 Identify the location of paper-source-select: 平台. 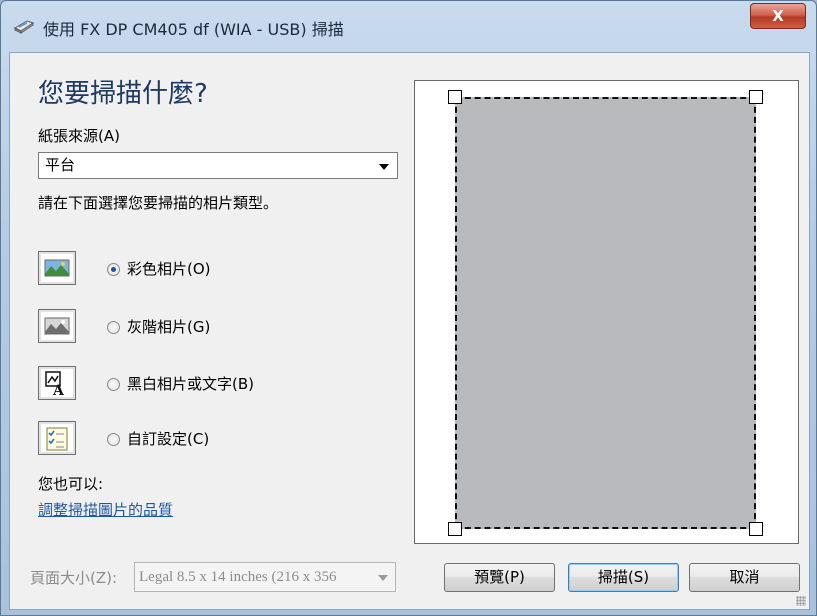
(218, 165).